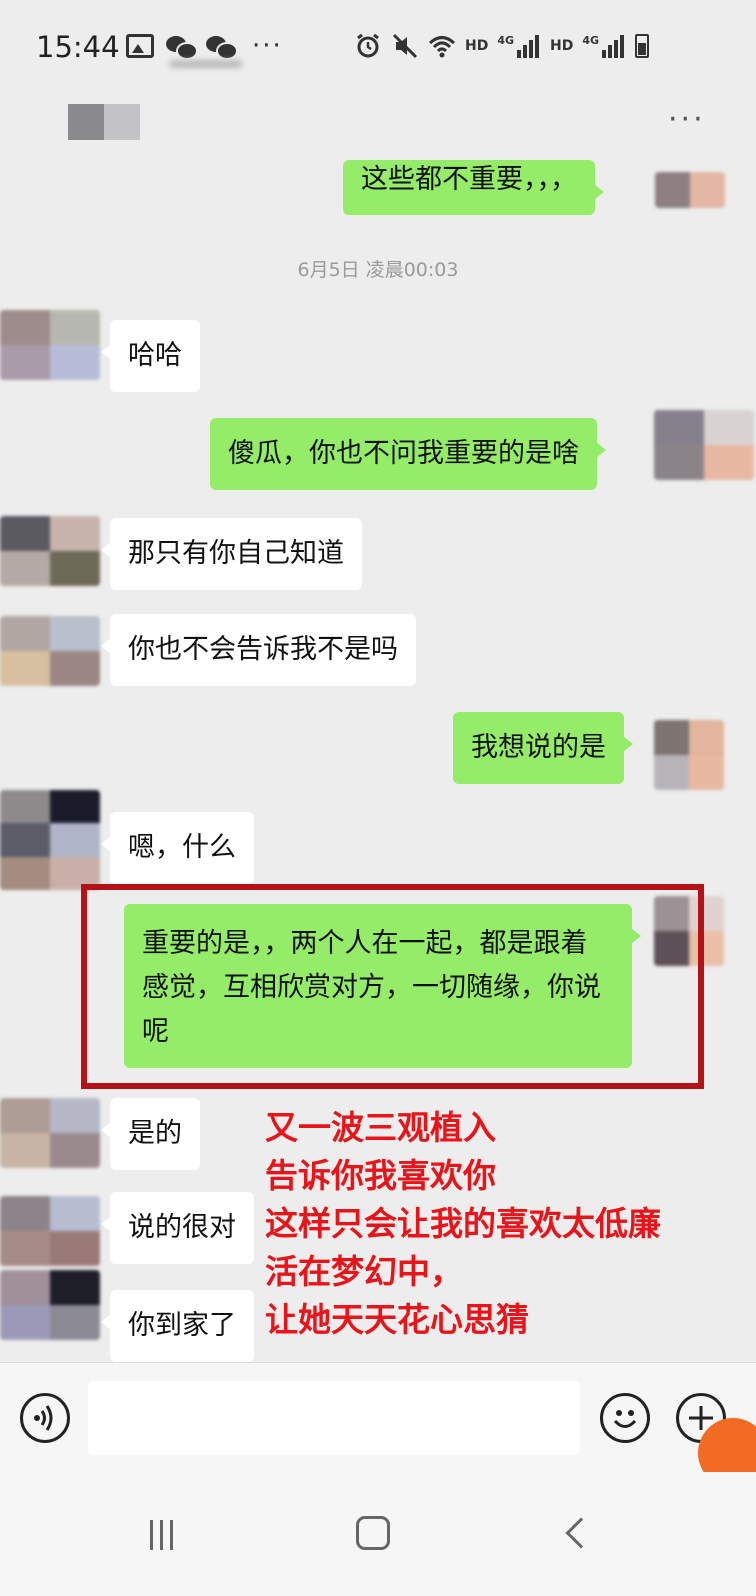  I want to click on more-options-button: ···, so click(687, 119).